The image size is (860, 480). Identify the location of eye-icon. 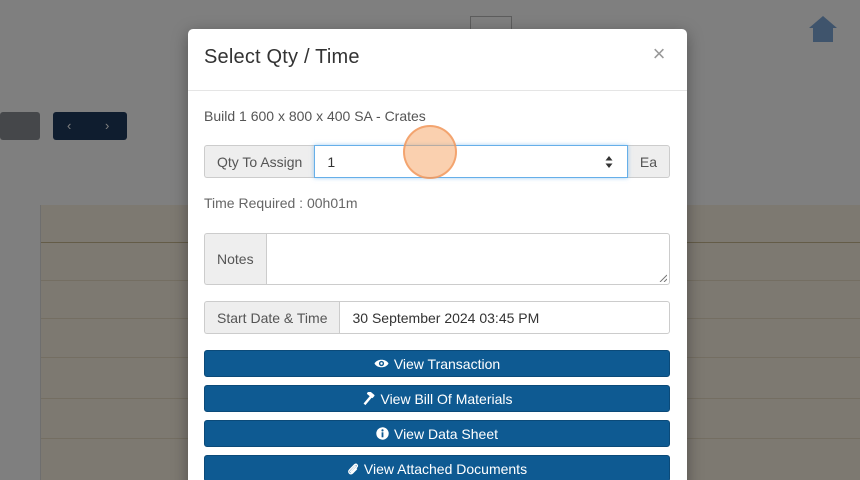
(381, 363).